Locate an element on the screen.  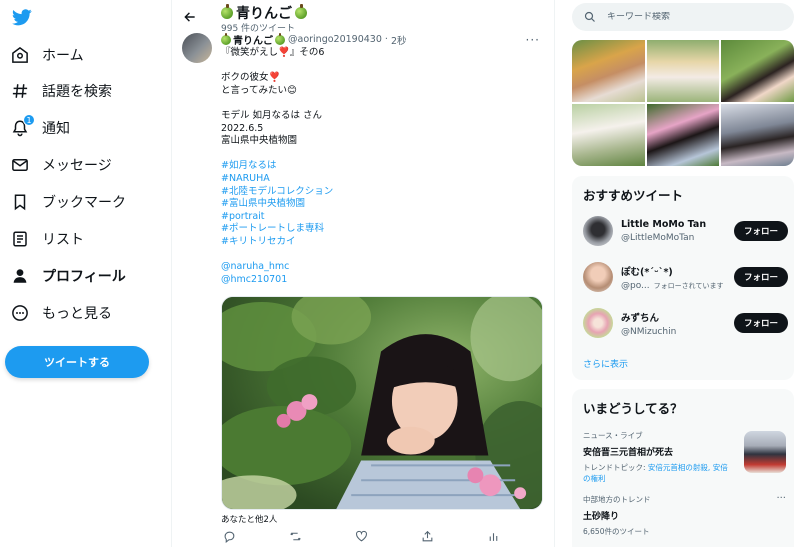
trend-more-options-icon: ··· is located at coordinates (781, 498).